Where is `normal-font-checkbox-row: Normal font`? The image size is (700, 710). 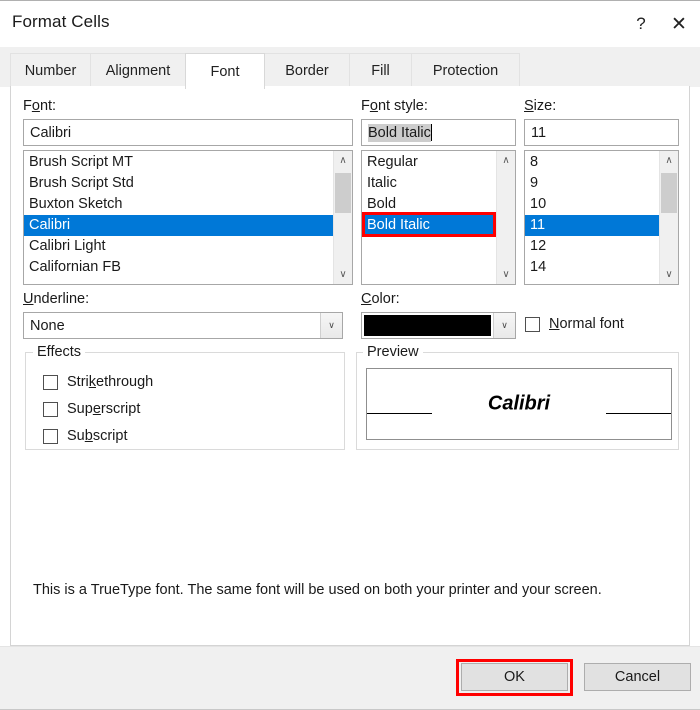
normal-font-checkbox-row: Normal font is located at coordinates (574, 324).